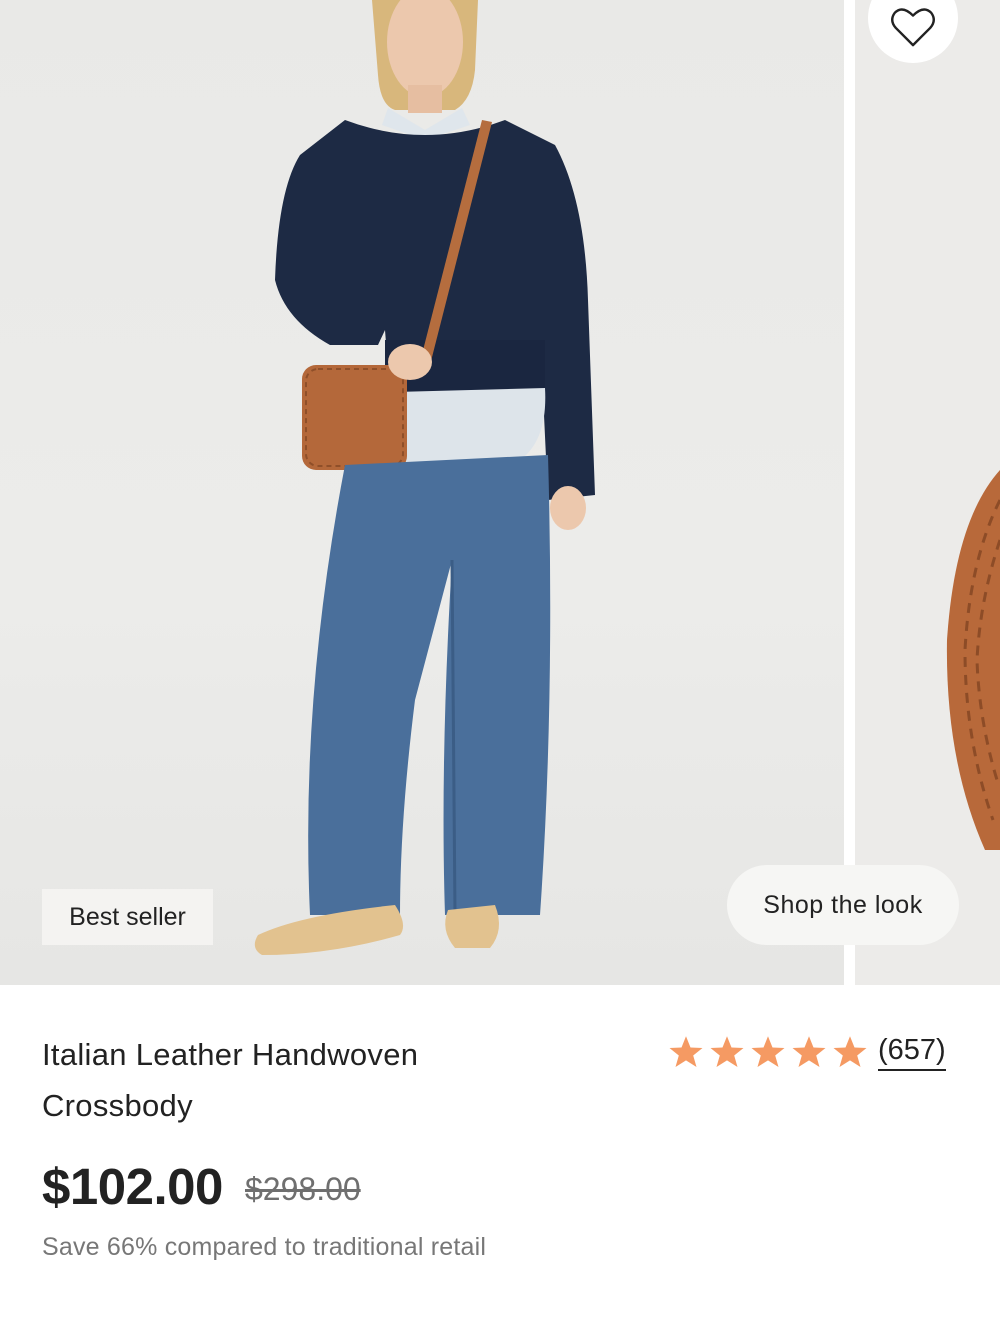 This screenshot has width=1000, height=1333. What do you see at coordinates (913, 27) in the screenshot?
I see `heart-outline-icon` at bounding box center [913, 27].